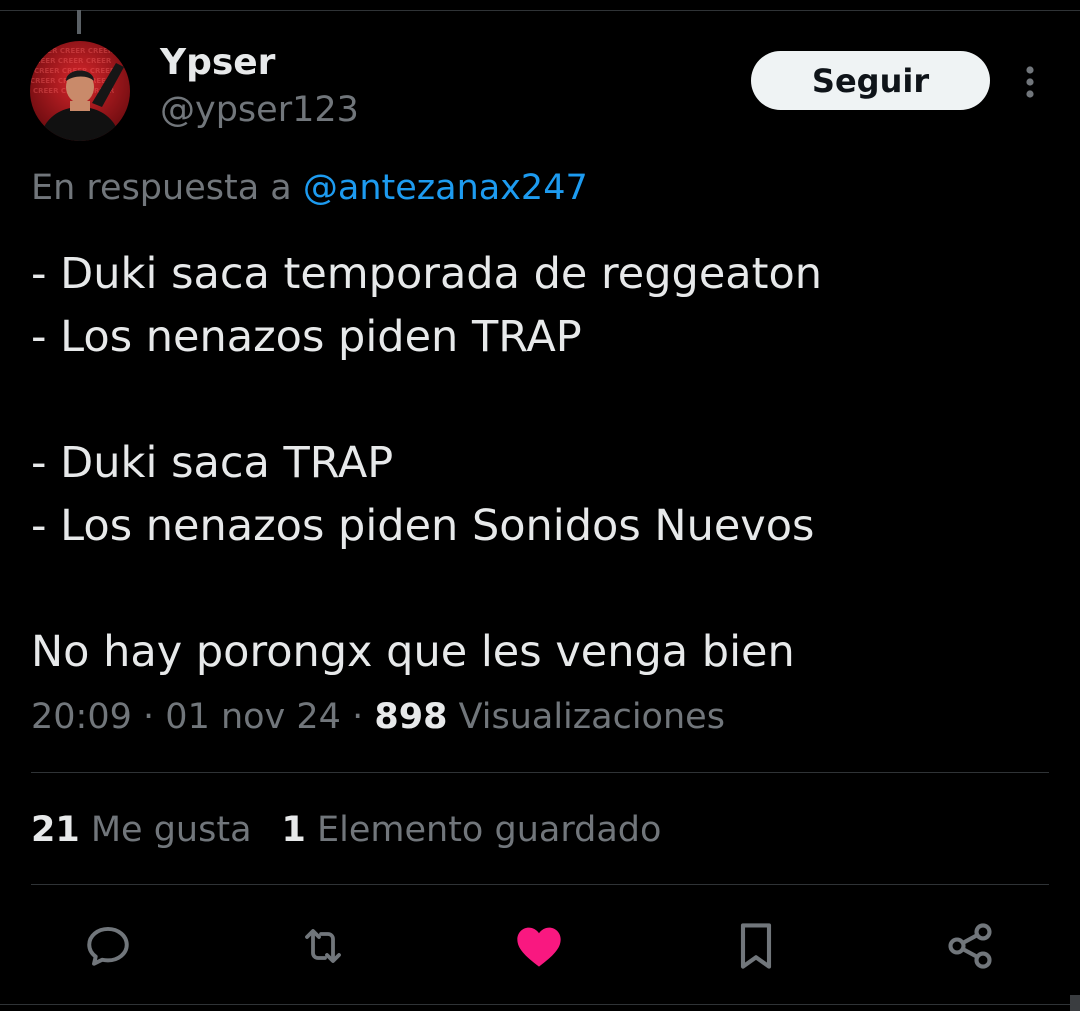 The image size is (1080, 1011). Describe the element at coordinates (212, 463) in the screenshot. I see `tweet-line: - Duki saca TRAP` at that location.